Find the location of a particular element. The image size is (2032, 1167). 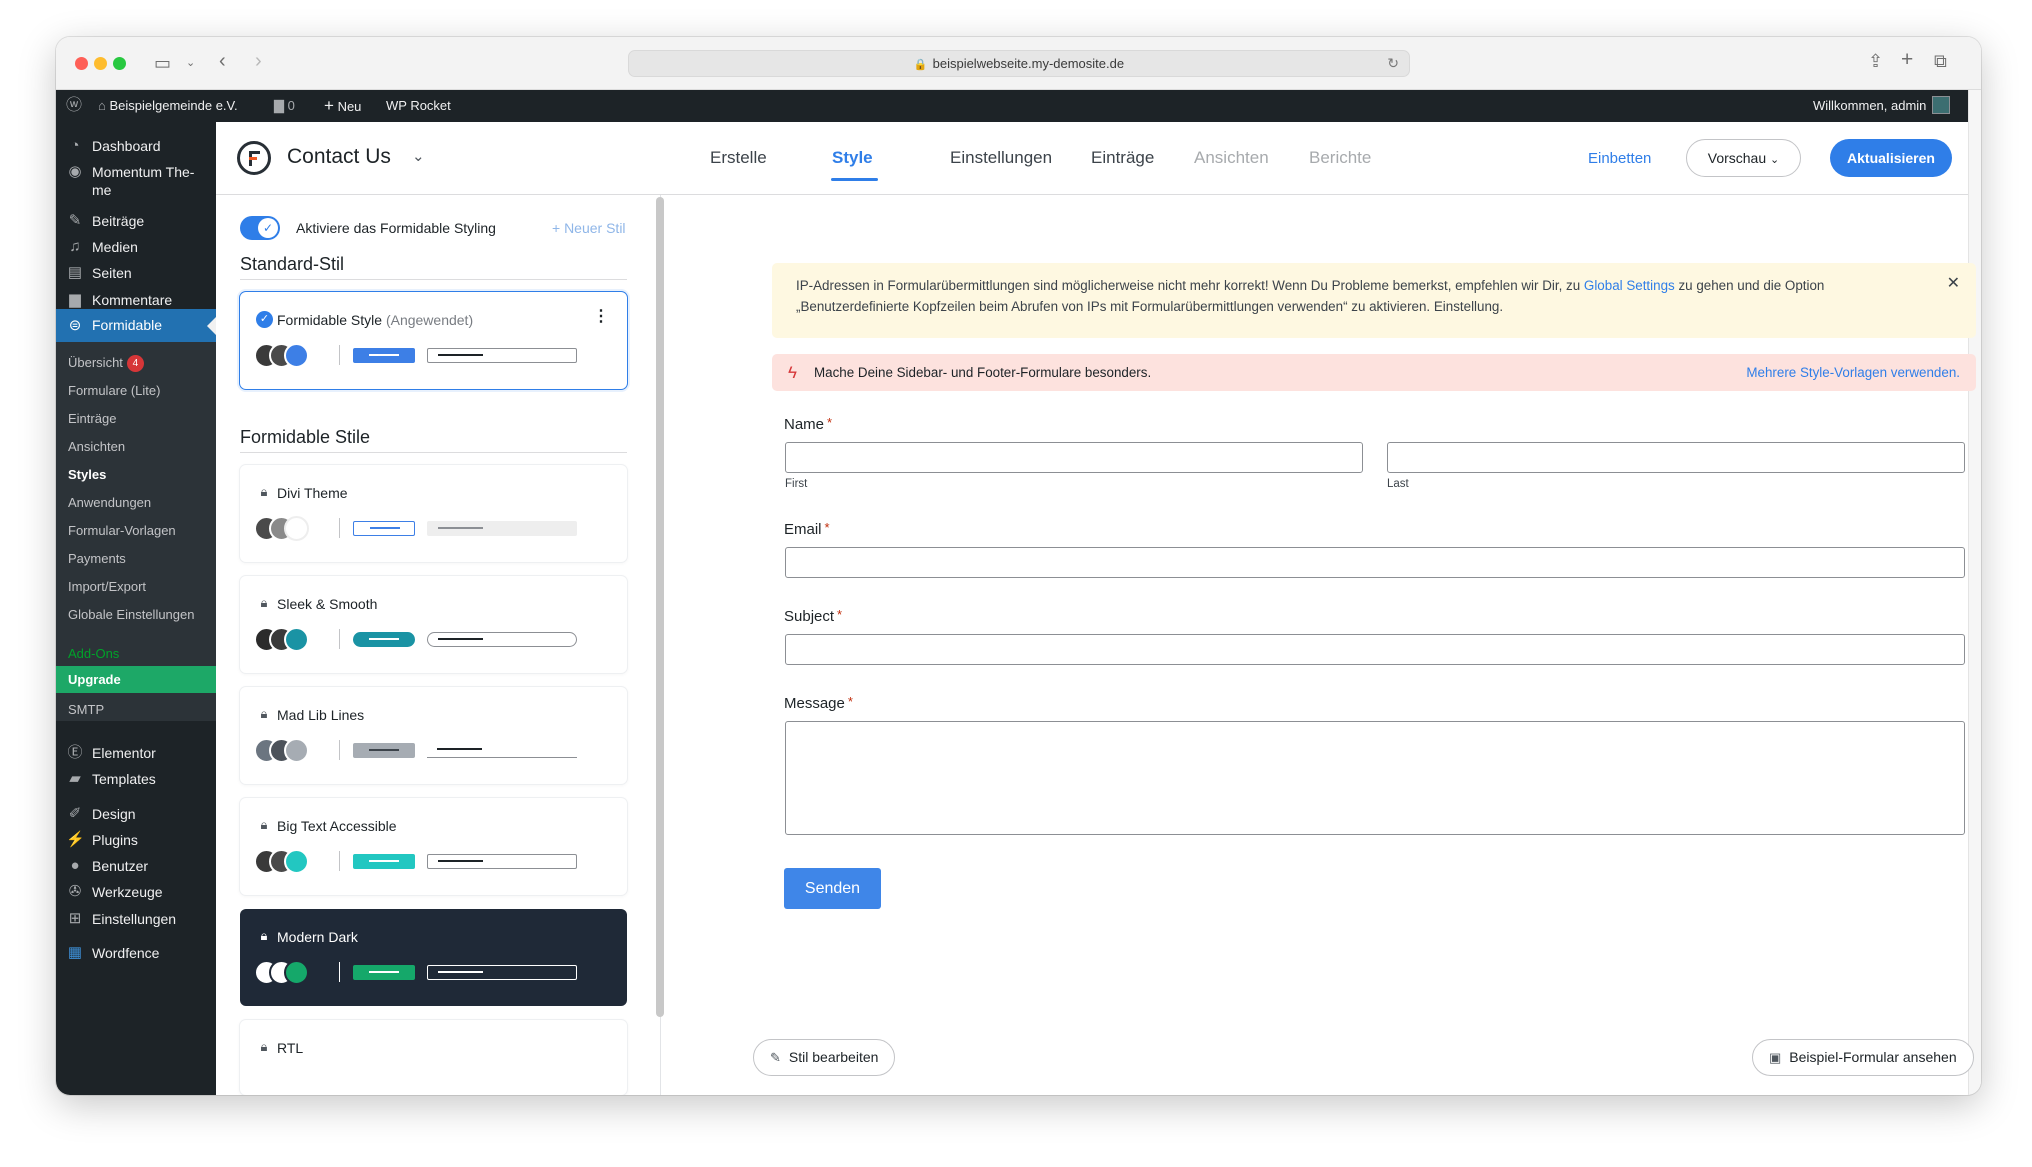

tab-berichte: Berichte is located at coordinates (1340, 158).